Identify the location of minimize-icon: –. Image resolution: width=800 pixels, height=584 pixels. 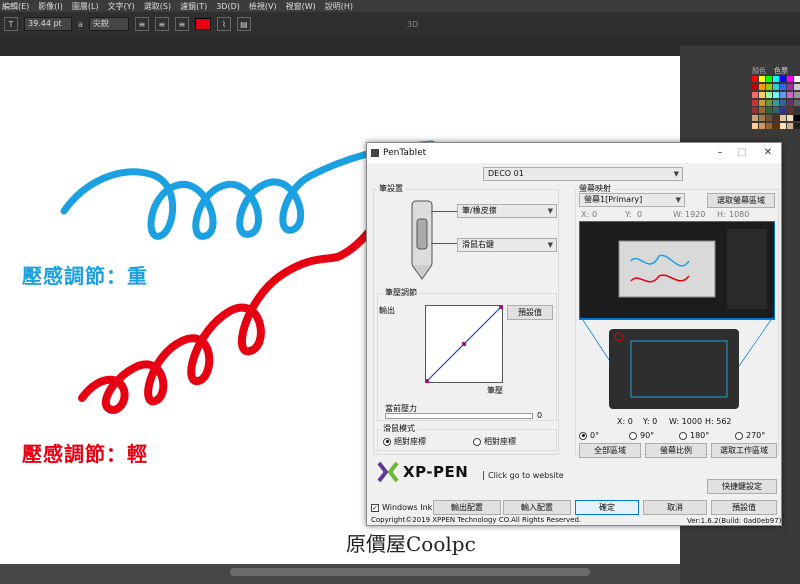
(720, 153).